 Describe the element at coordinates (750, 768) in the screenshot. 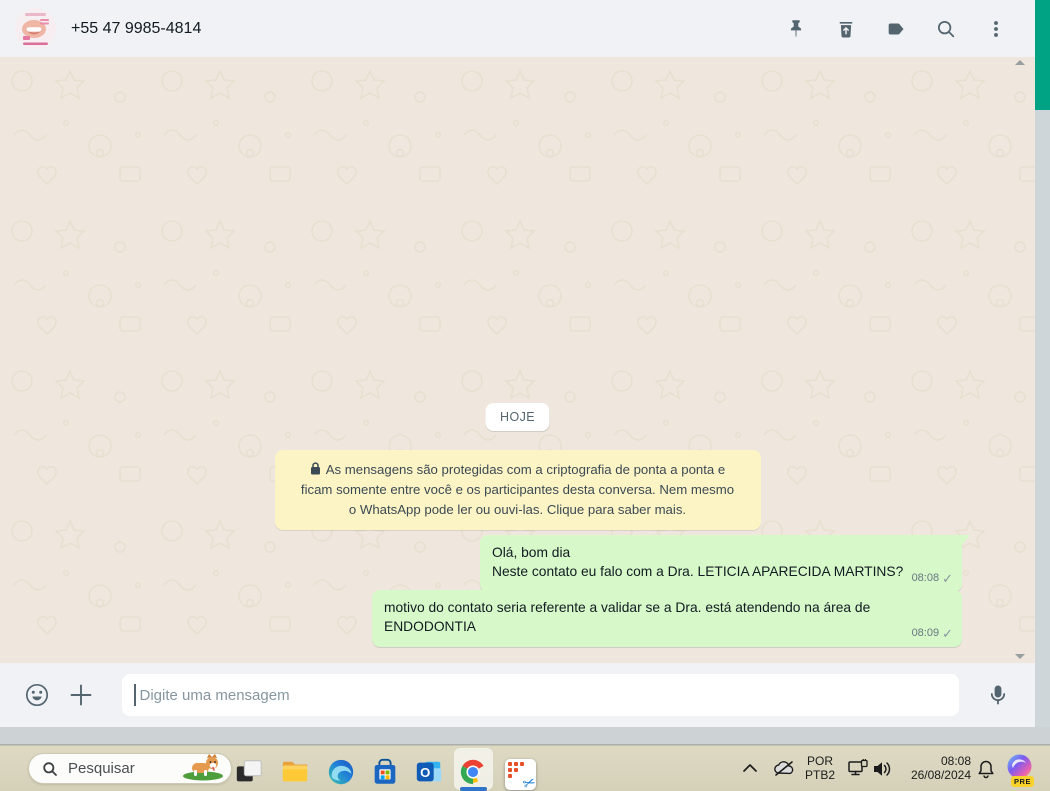

I see `tray-chevron-up-icon` at that location.